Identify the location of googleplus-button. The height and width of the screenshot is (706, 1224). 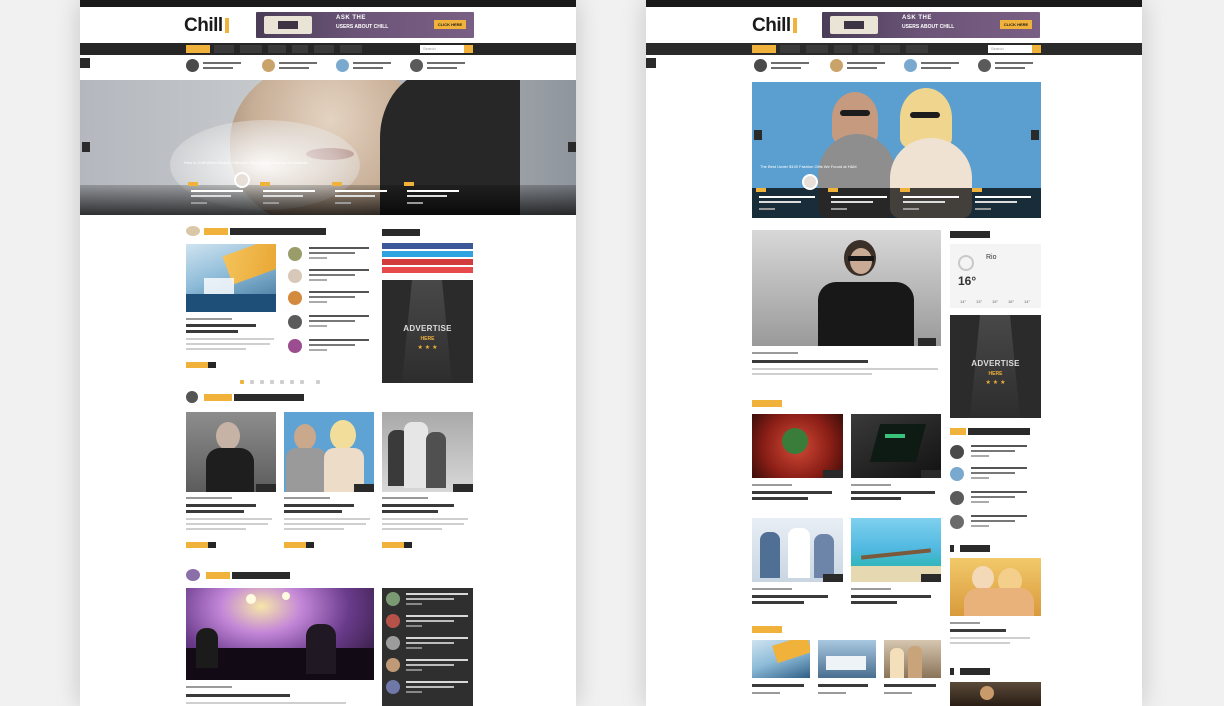
(427, 262).